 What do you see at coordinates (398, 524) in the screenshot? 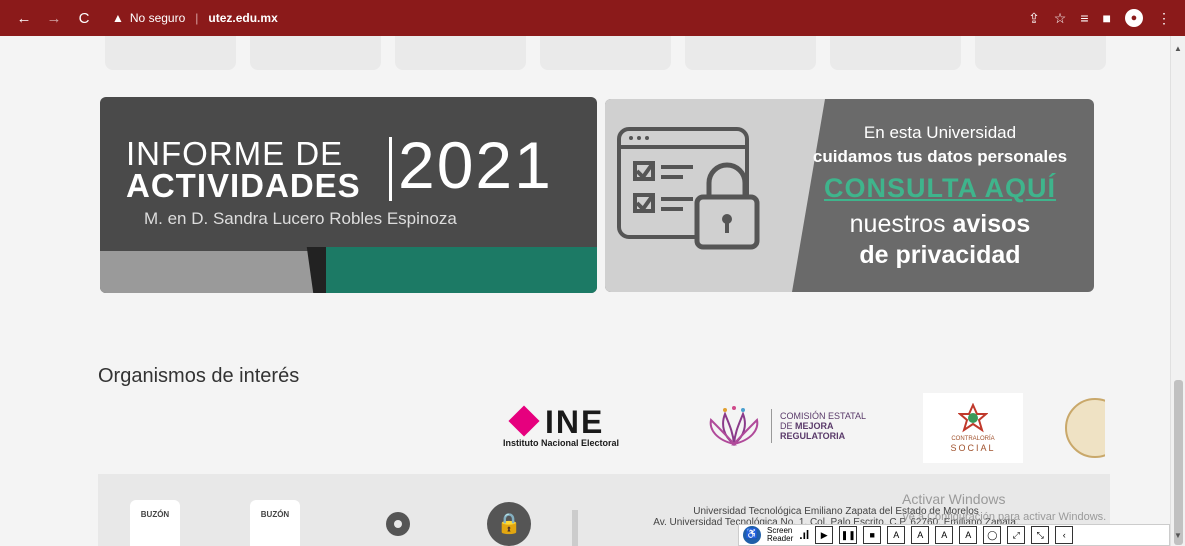
I see `location-pin-icon` at bounding box center [398, 524].